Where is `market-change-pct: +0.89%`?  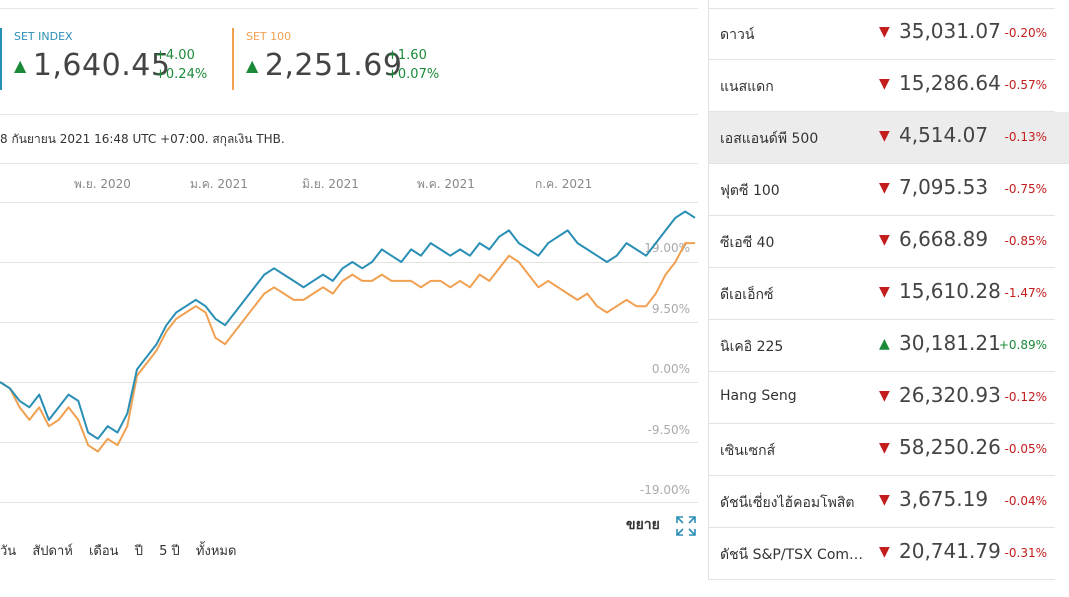
market-change-pct: +0.89% is located at coordinates (1022, 345).